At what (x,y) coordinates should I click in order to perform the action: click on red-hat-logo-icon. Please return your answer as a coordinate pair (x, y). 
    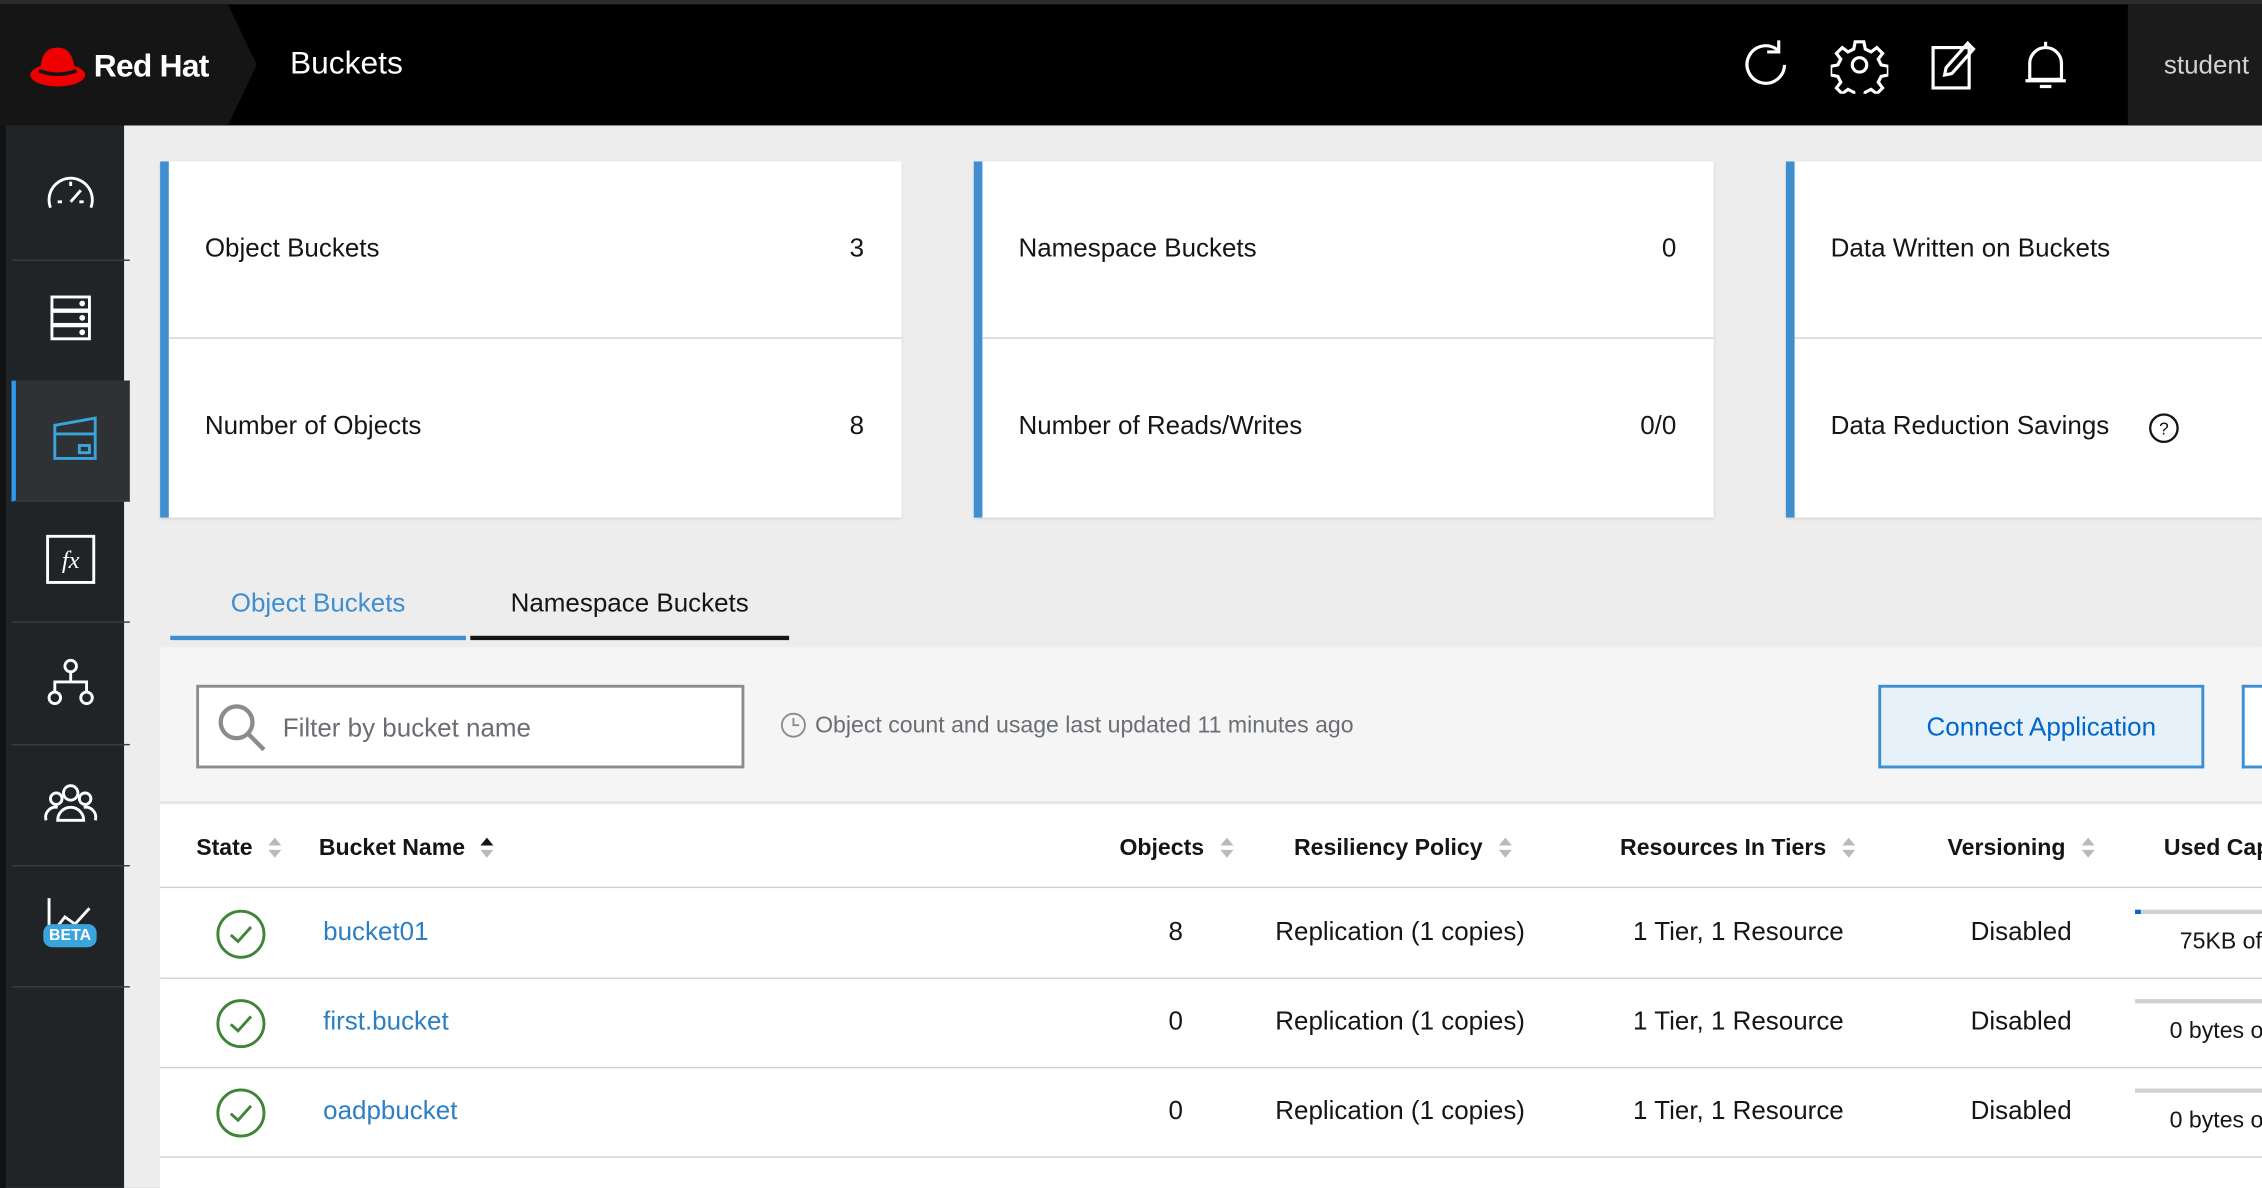
    Looking at the image, I should click on (58, 67).